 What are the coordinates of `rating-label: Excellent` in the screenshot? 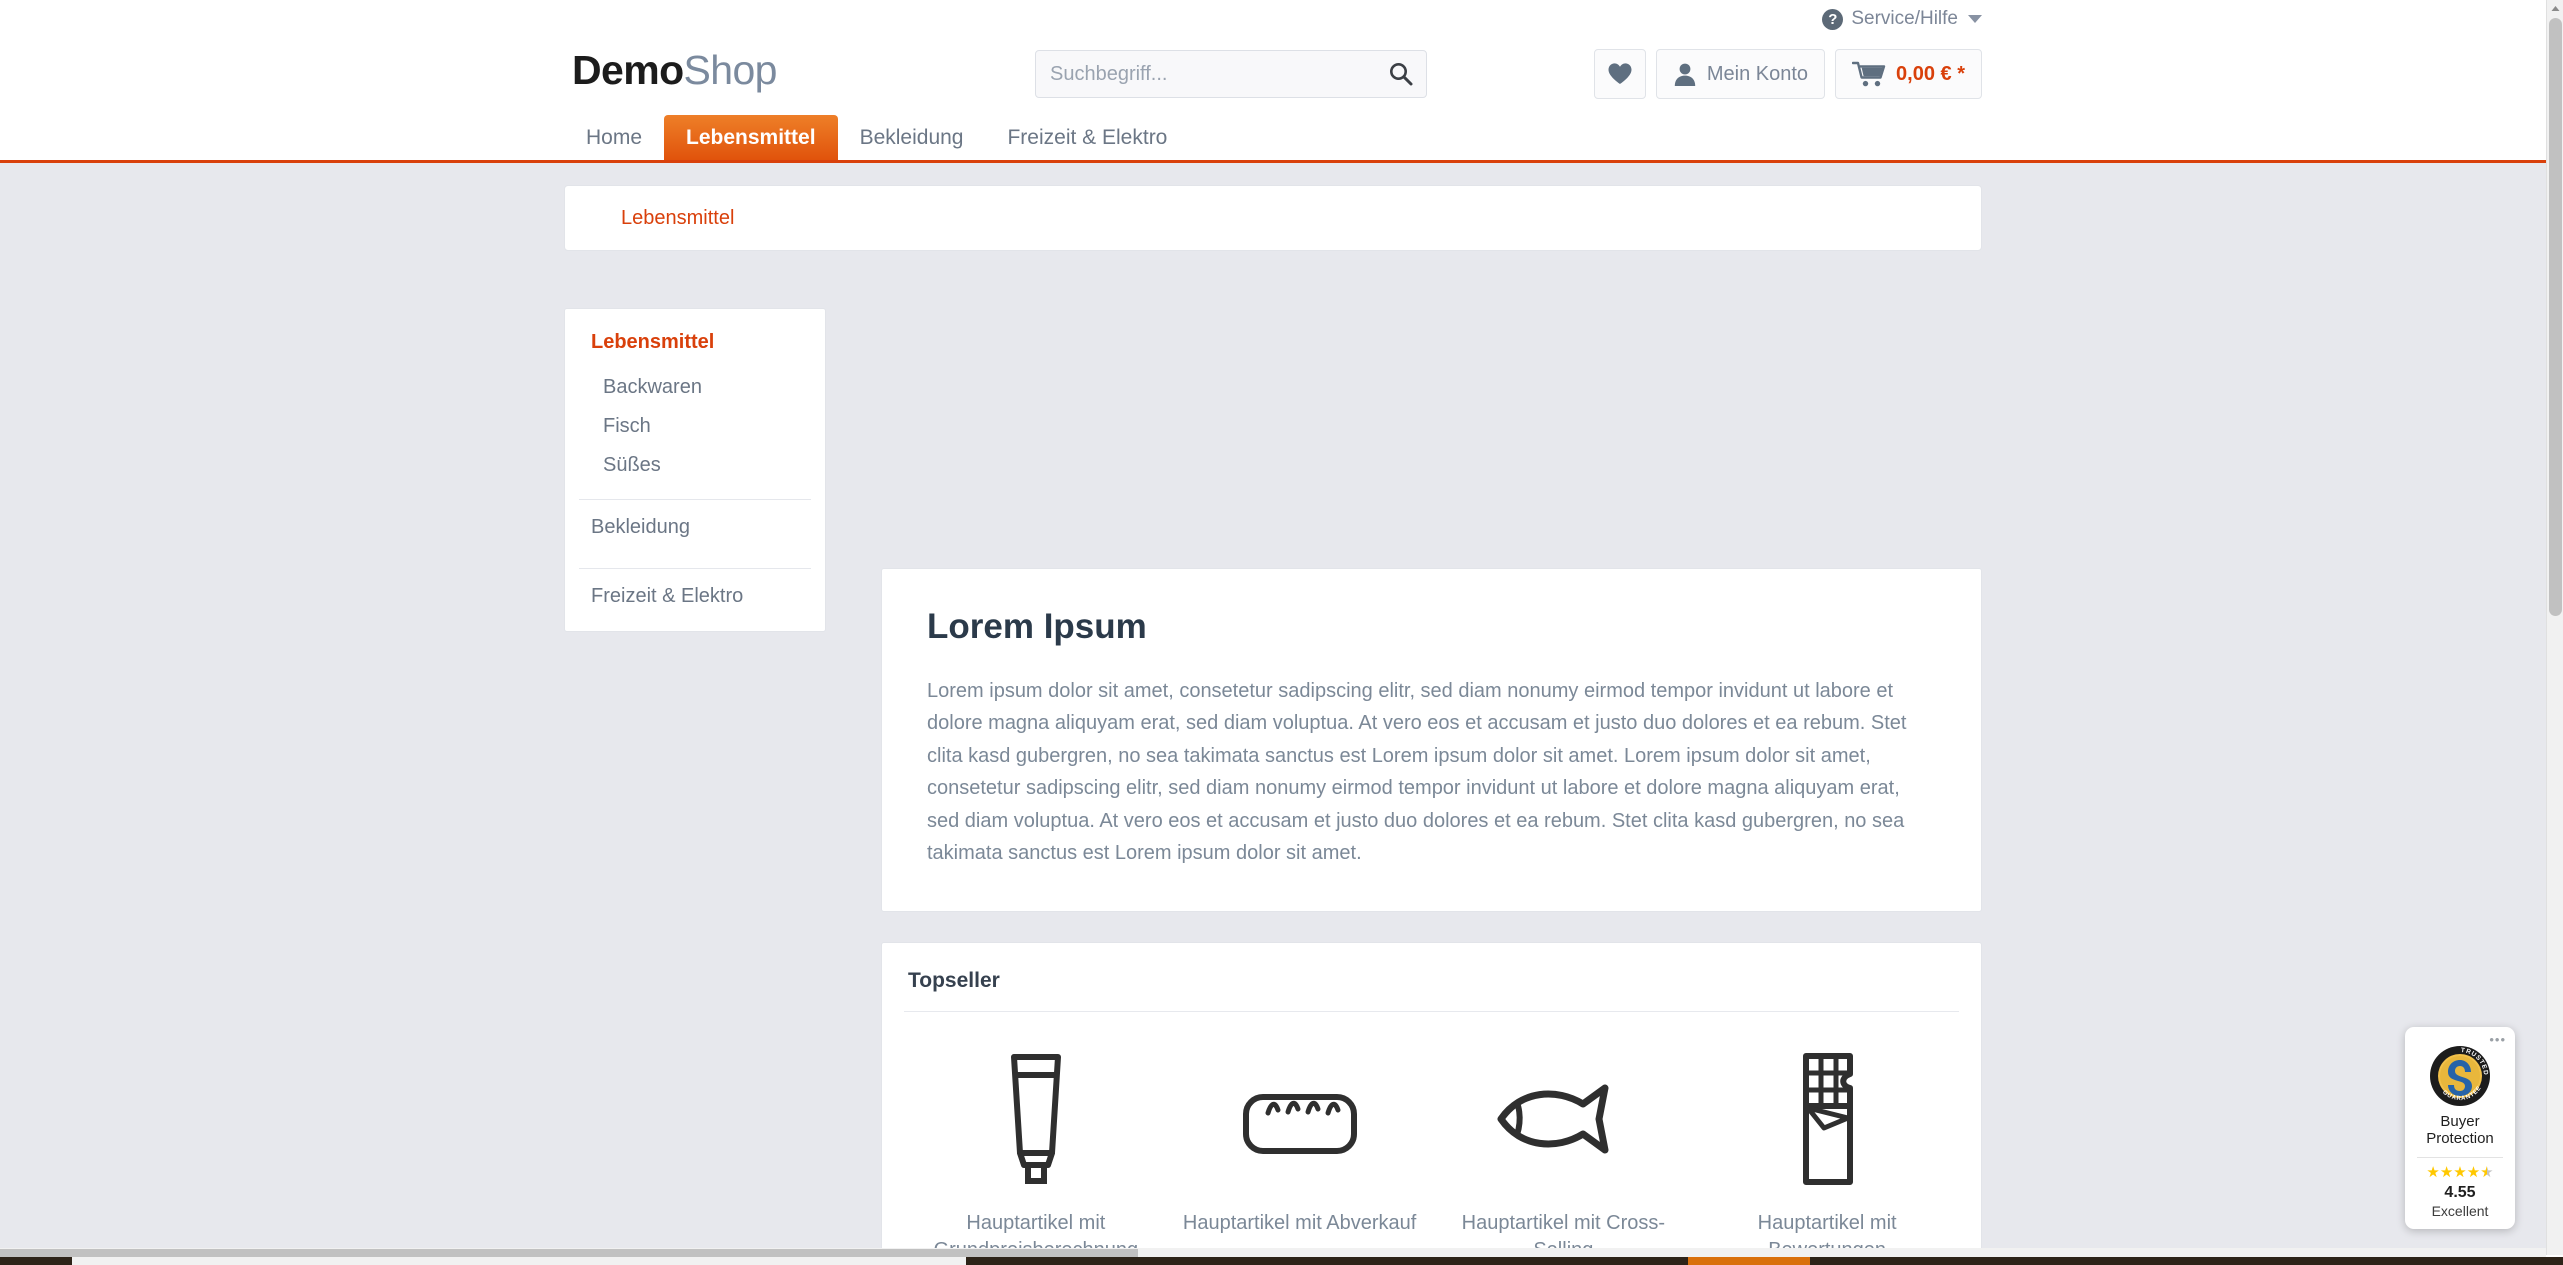 It's located at (2460, 1211).